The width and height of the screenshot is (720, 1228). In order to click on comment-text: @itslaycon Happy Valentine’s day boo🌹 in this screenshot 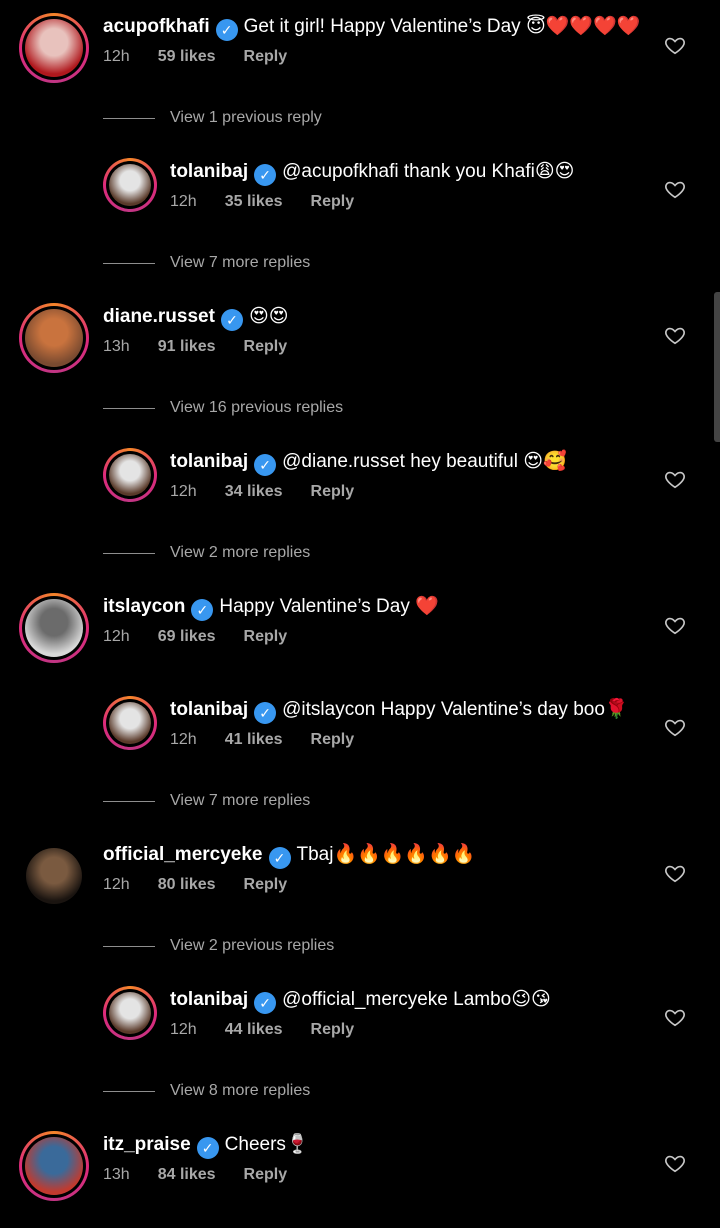, I will do `click(455, 709)`.